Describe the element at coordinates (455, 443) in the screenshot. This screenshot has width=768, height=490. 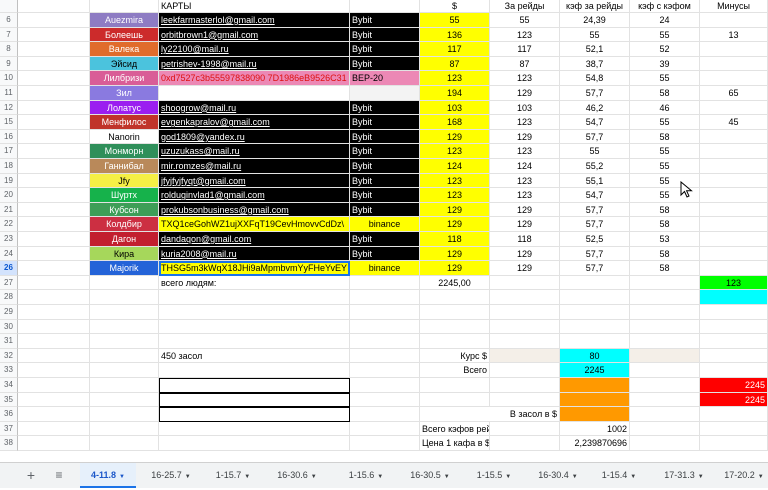
I see `kaf-price-label: Цена 1 кафа в $` at that location.